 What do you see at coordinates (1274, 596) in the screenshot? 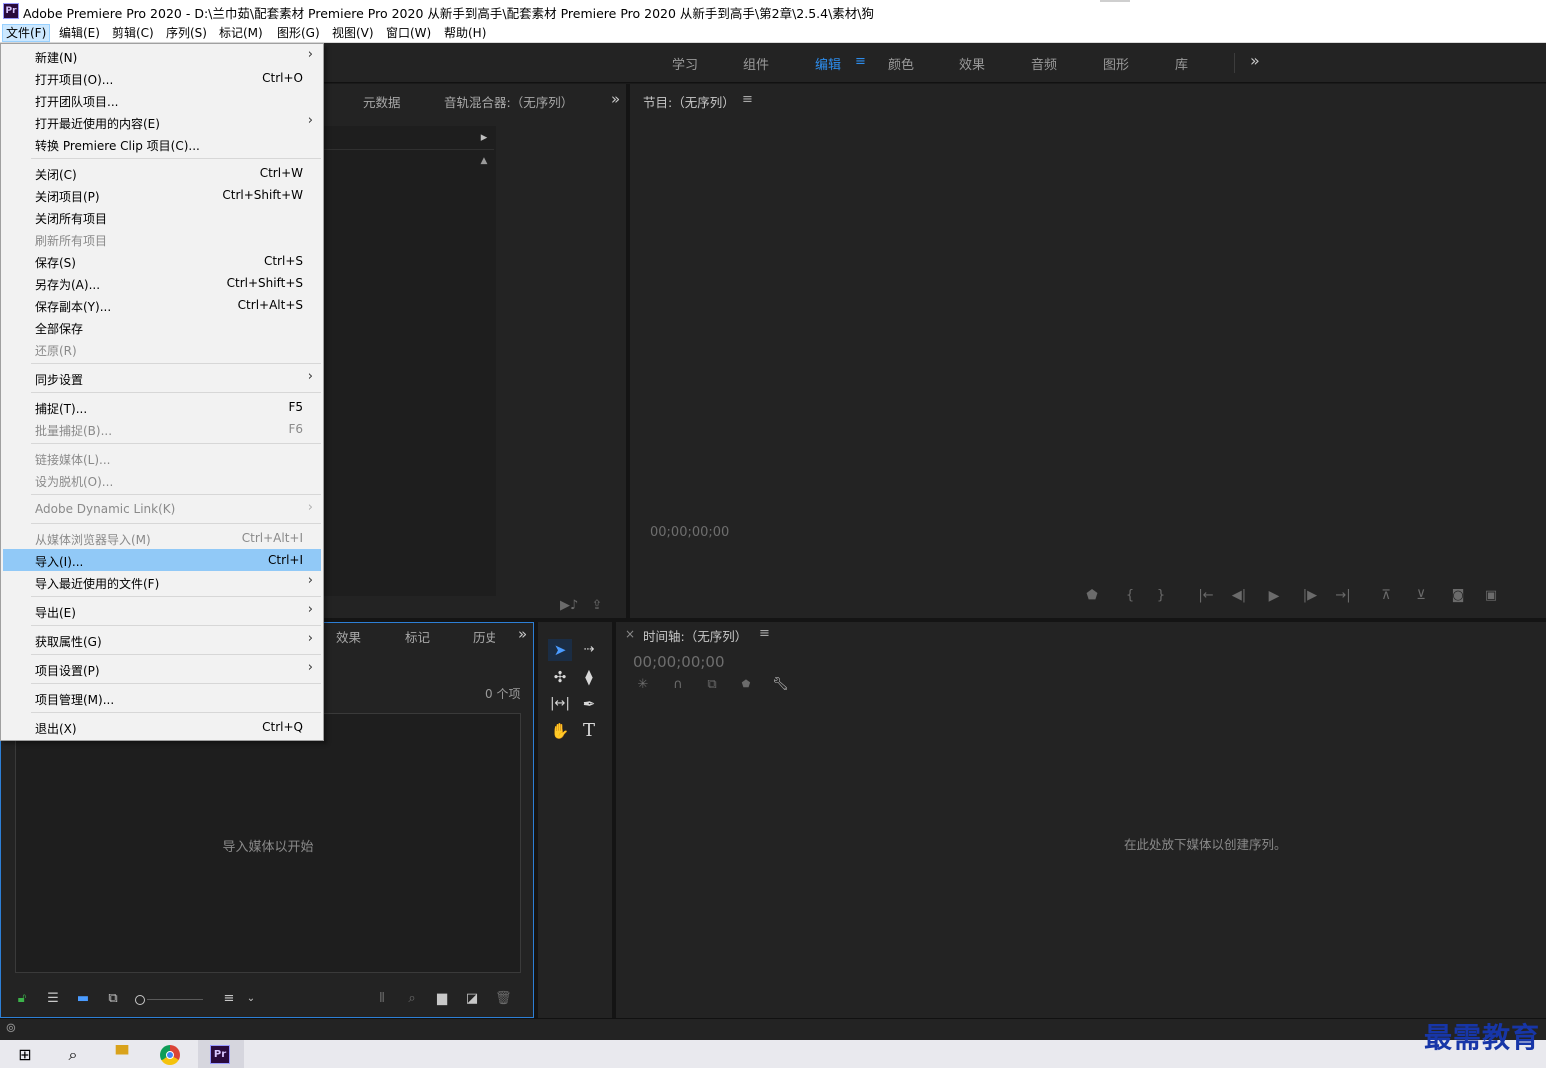
I see `play-icon: ▶` at bounding box center [1274, 596].